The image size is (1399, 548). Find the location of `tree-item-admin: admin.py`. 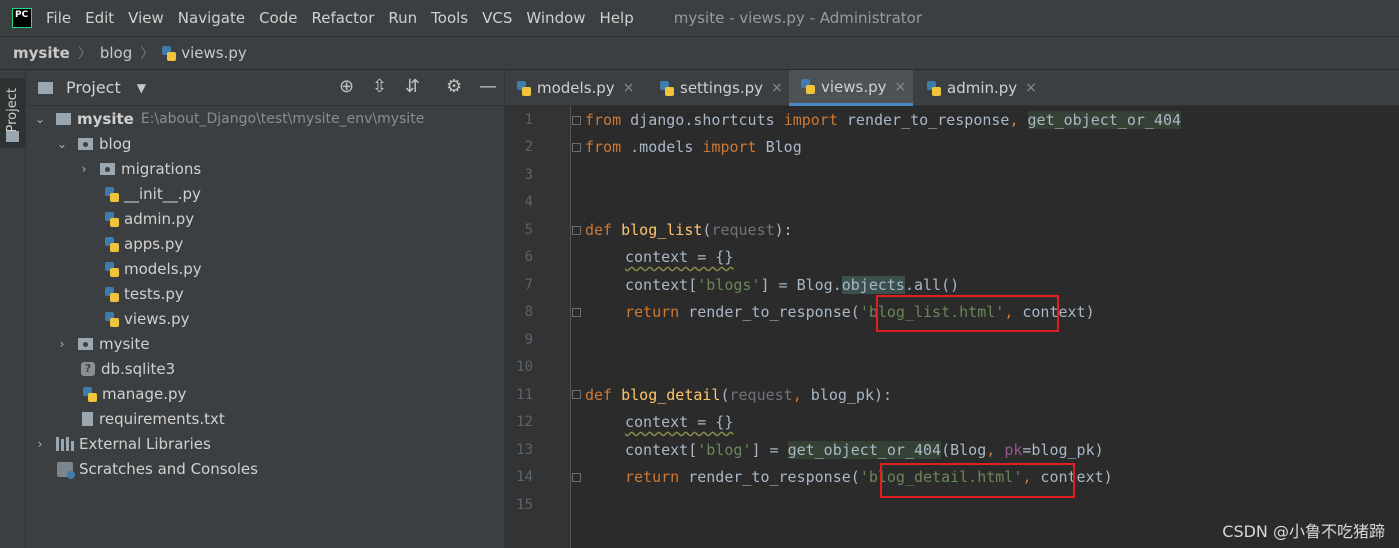

tree-item-admin: admin.py is located at coordinates (149, 219).